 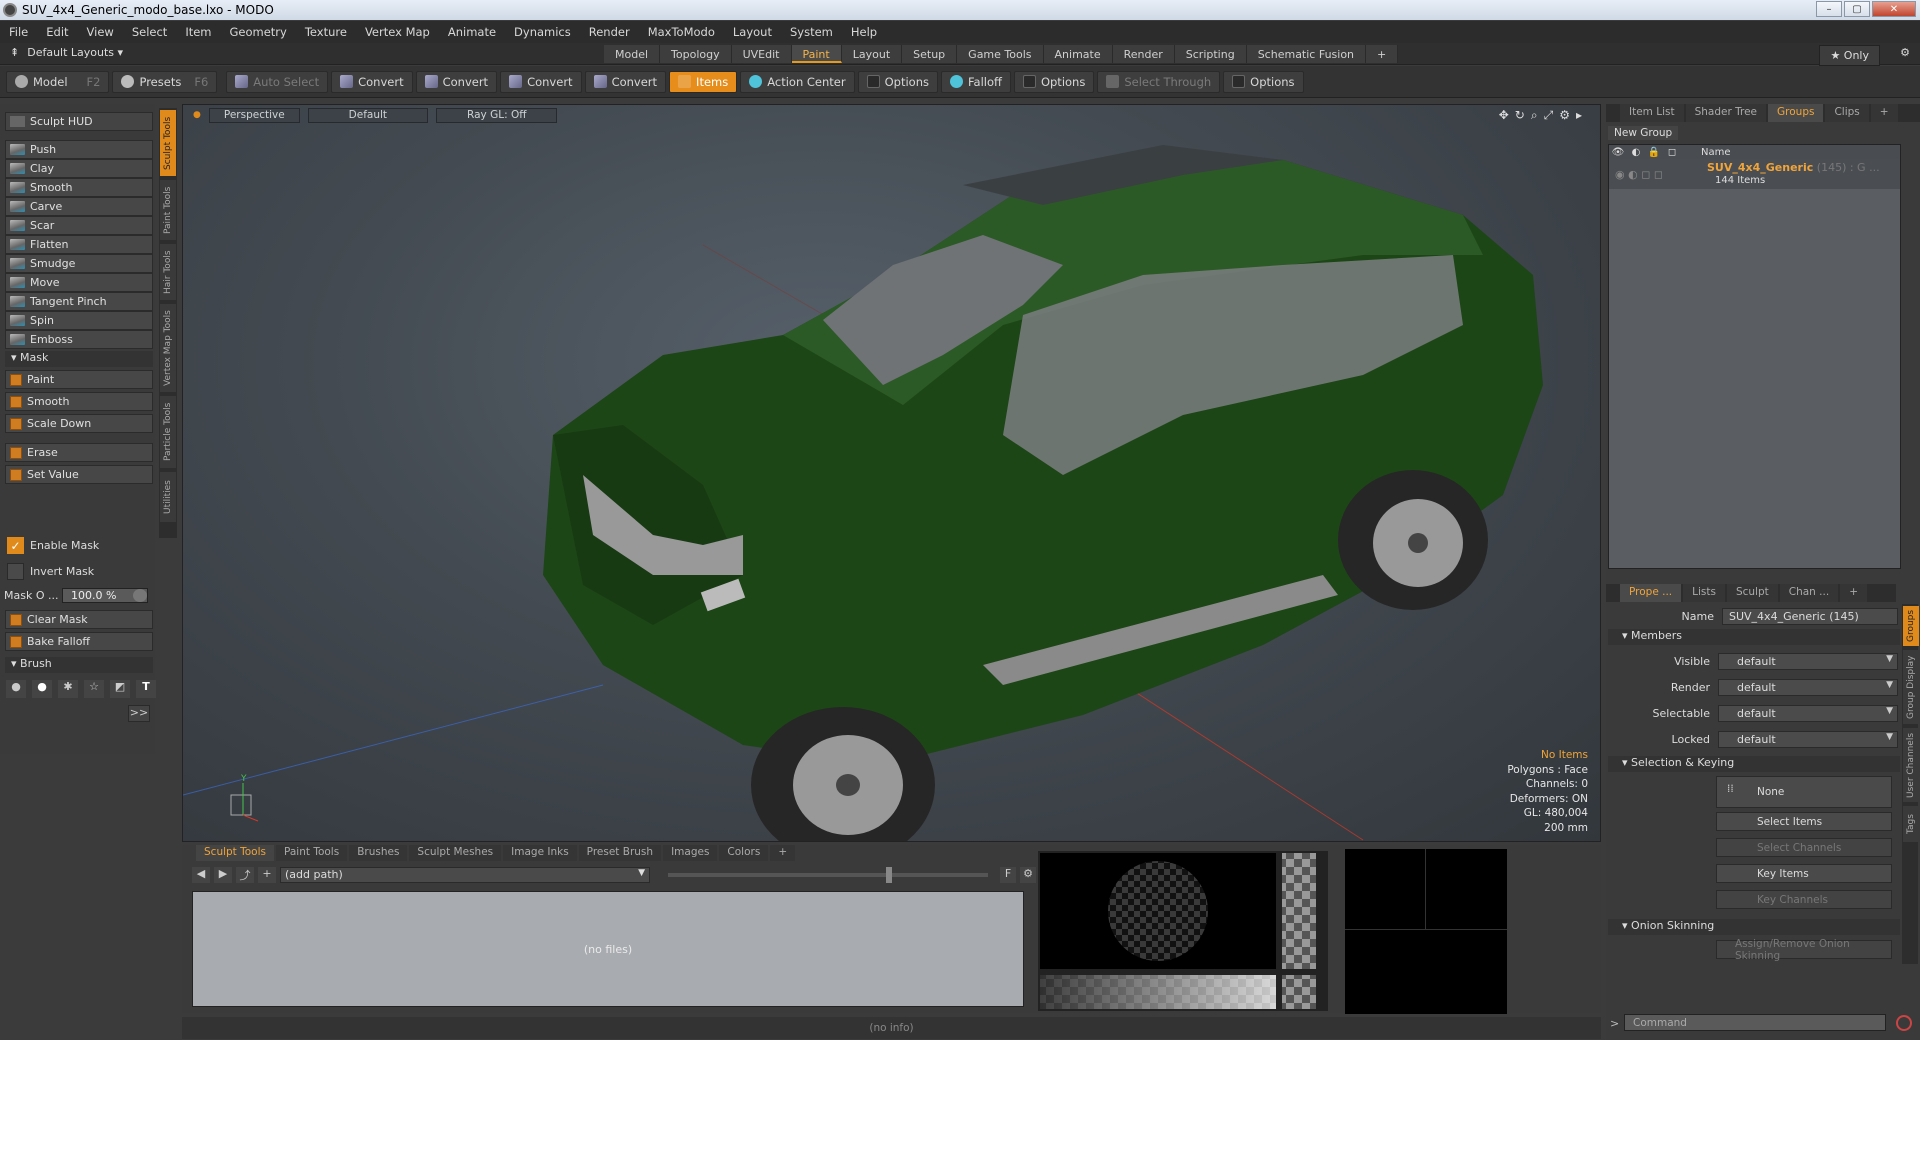 What do you see at coordinates (472, 32) in the screenshot?
I see `menu-animate: Animate` at bounding box center [472, 32].